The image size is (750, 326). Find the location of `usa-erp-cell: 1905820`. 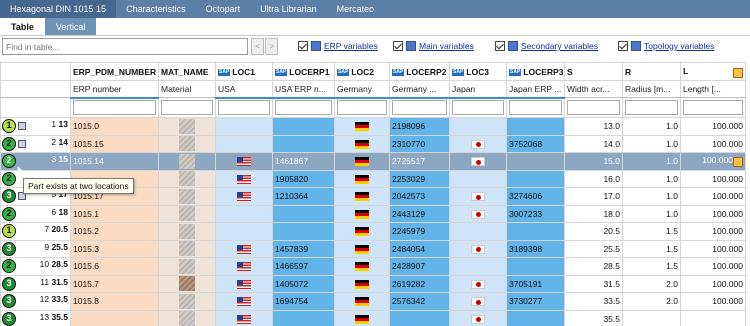

usa-erp-cell: 1905820 is located at coordinates (303, 178).